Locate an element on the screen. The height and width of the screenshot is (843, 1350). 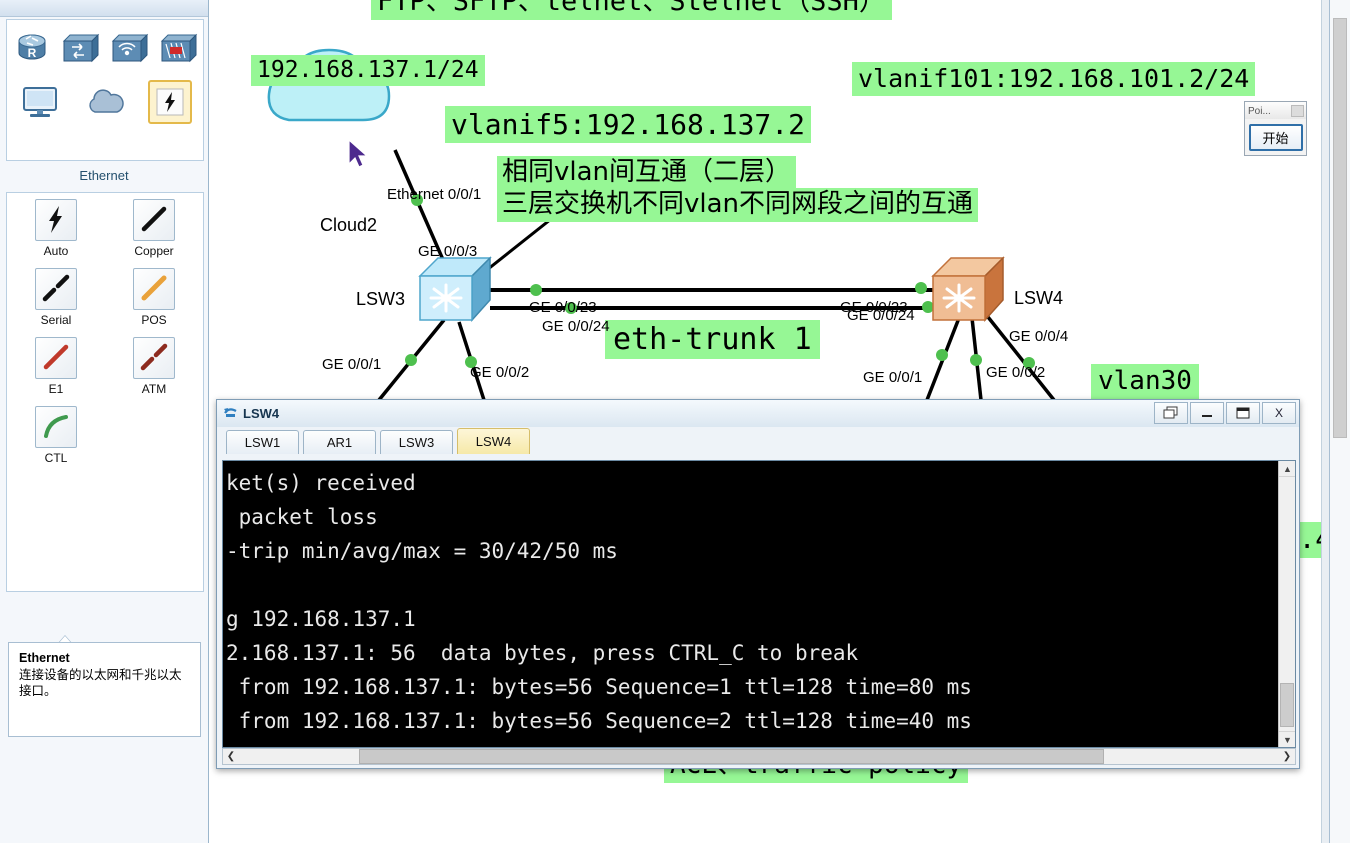
tooltip-body: 连接设备的以太网和千兆以太接口。 is located at coordinates (100, 683).